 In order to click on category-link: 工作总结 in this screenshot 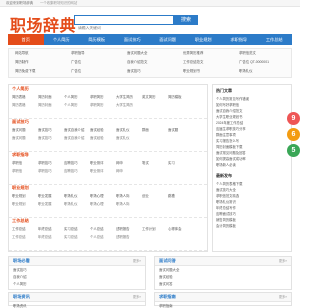, I will do `click(19, 229)`.